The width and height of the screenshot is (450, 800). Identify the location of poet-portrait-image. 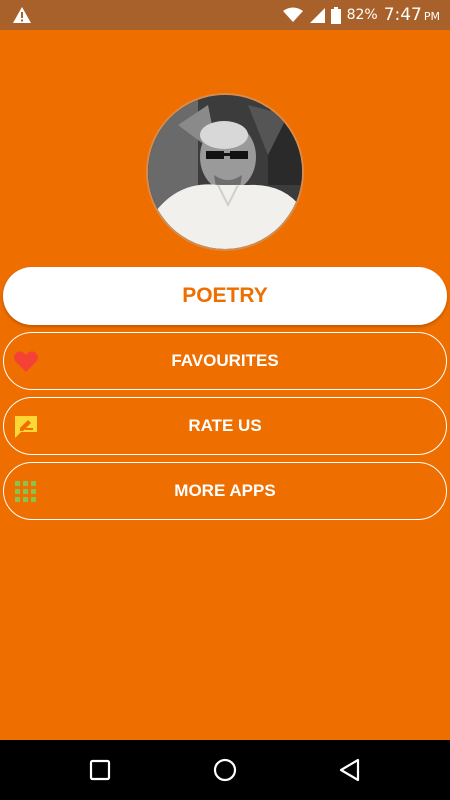
(225, 172).